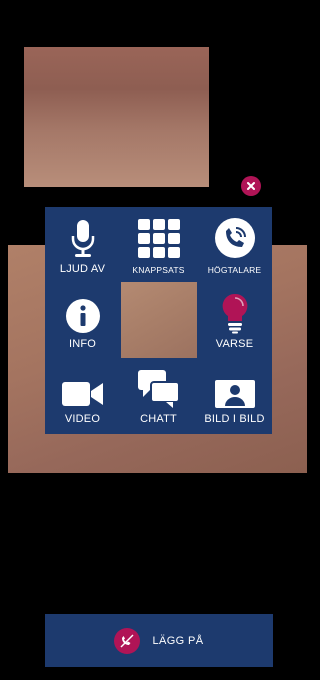 Image resolution: width=320 pixels, height=680 pixels. What do you see at coordinates (178, 640) in the screenshot?
I see `hangup-label: LÄGG PÅ` at bounding box center [178, 640].